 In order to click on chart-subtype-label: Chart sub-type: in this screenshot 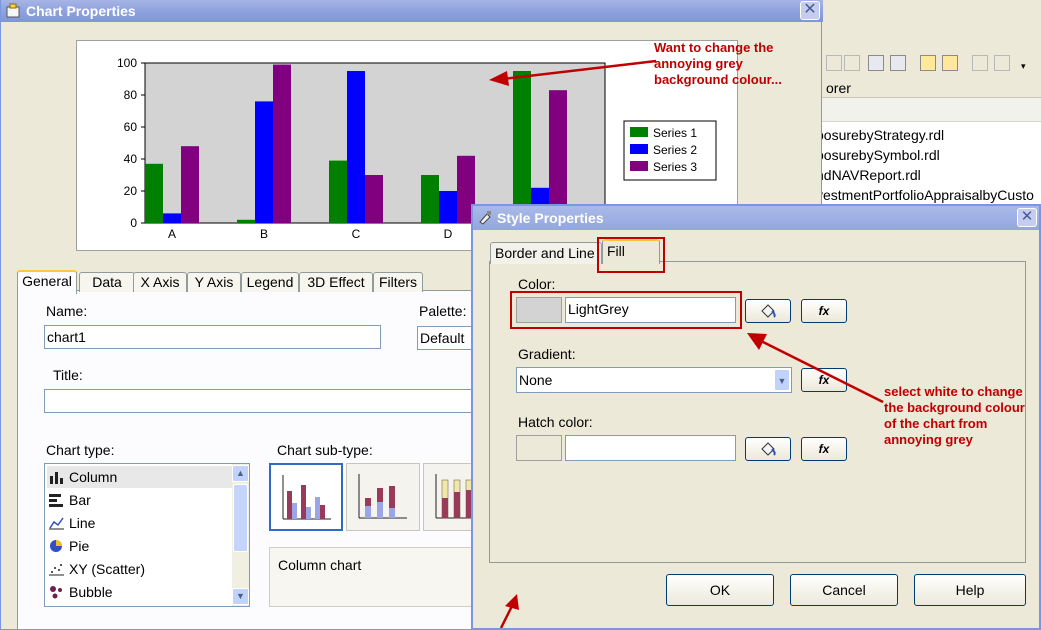, I will do `click(325, 450)`.